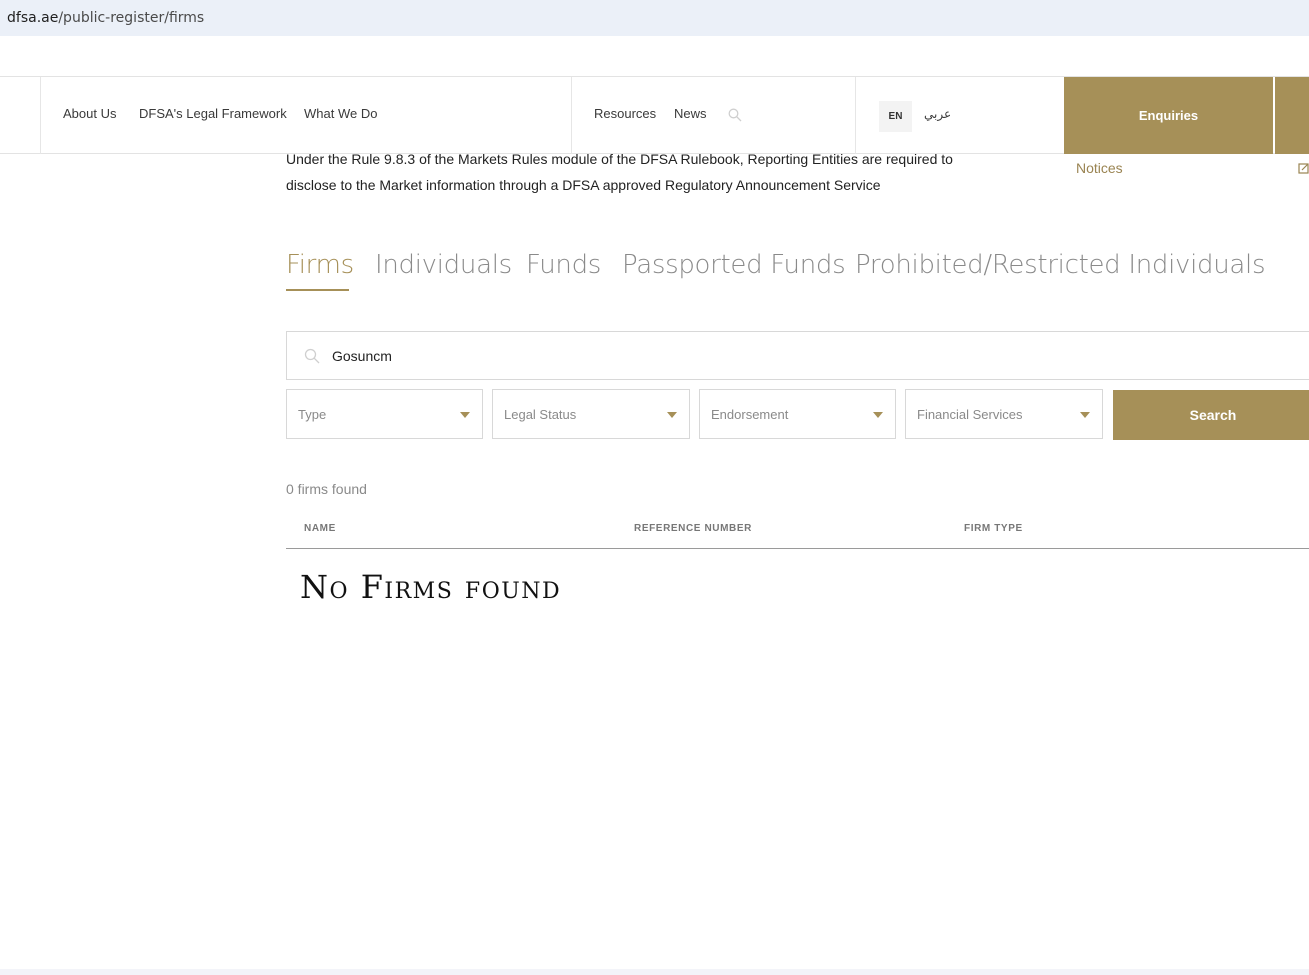  Describe the element at coordinates (33, 18) in the screenshot. I see `url-host: dfsa.ae` at that location.